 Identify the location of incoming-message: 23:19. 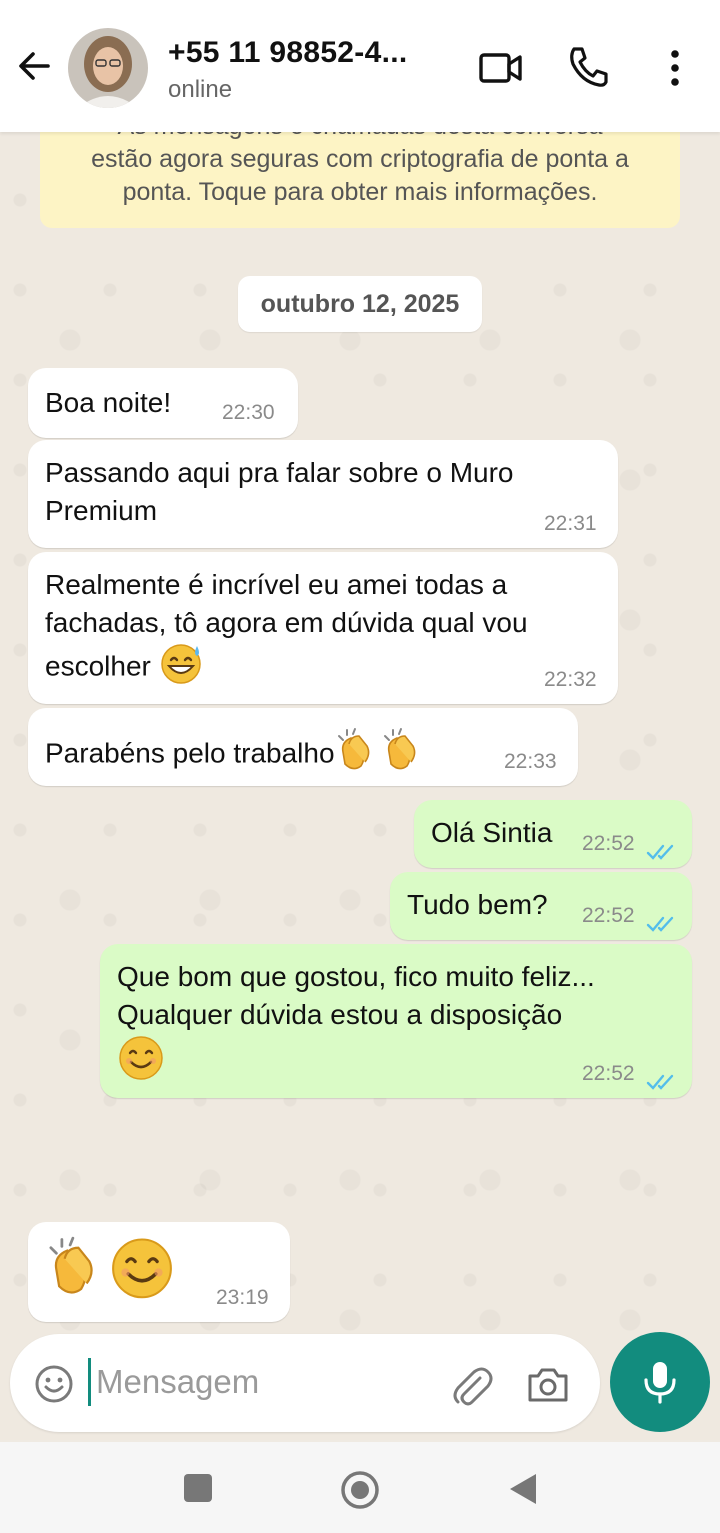
(159, 1272).